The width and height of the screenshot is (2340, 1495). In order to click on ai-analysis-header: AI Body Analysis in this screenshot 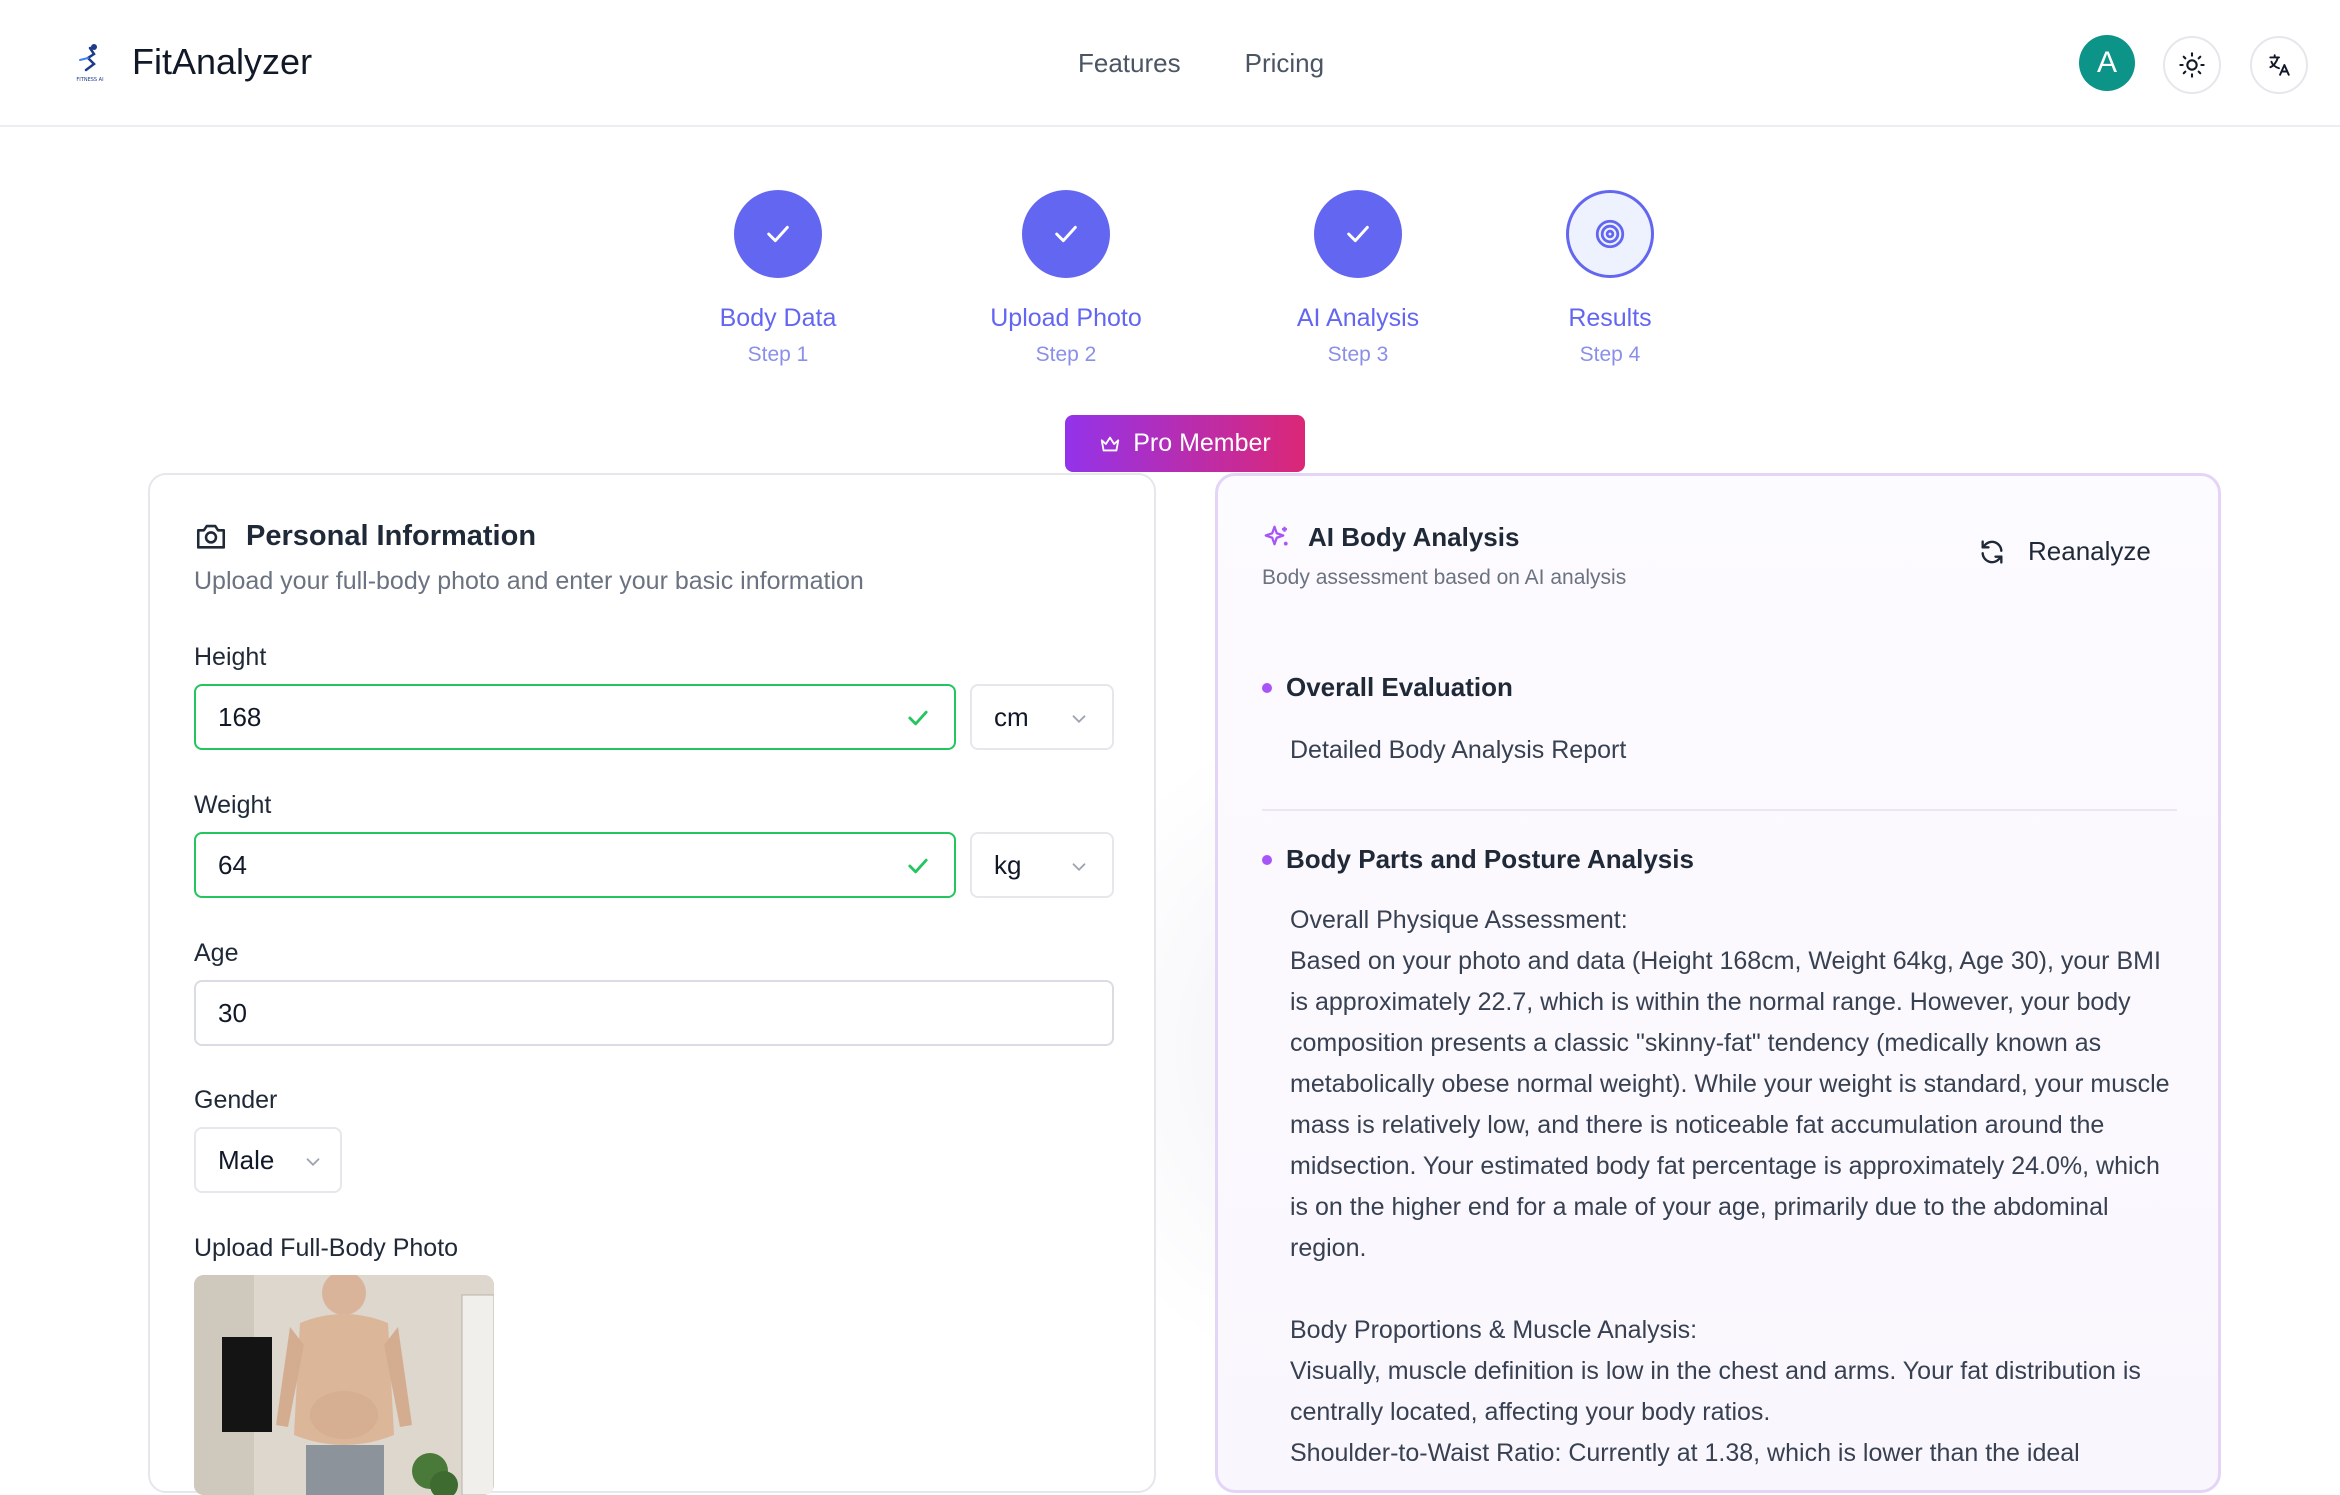, I will do `click(1390, 537)`.